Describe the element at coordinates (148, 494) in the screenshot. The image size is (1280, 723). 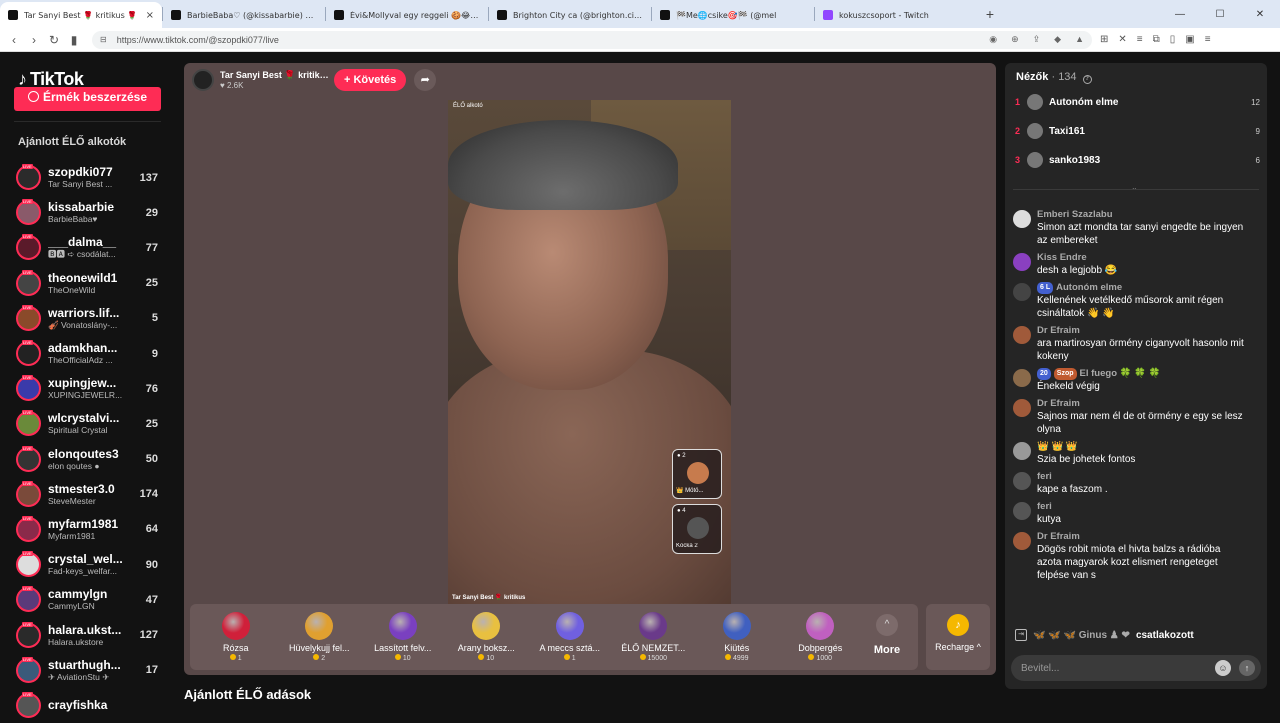
I see `creator-viewer-count: 174` at that location.